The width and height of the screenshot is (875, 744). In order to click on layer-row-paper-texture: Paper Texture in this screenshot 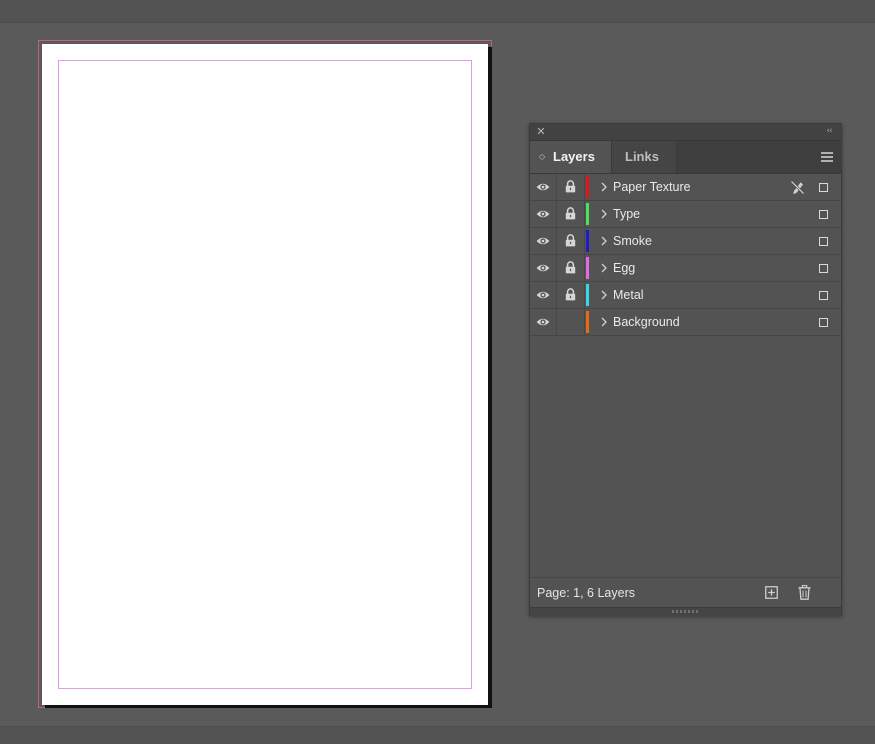, I will do `click(685, 187)`.